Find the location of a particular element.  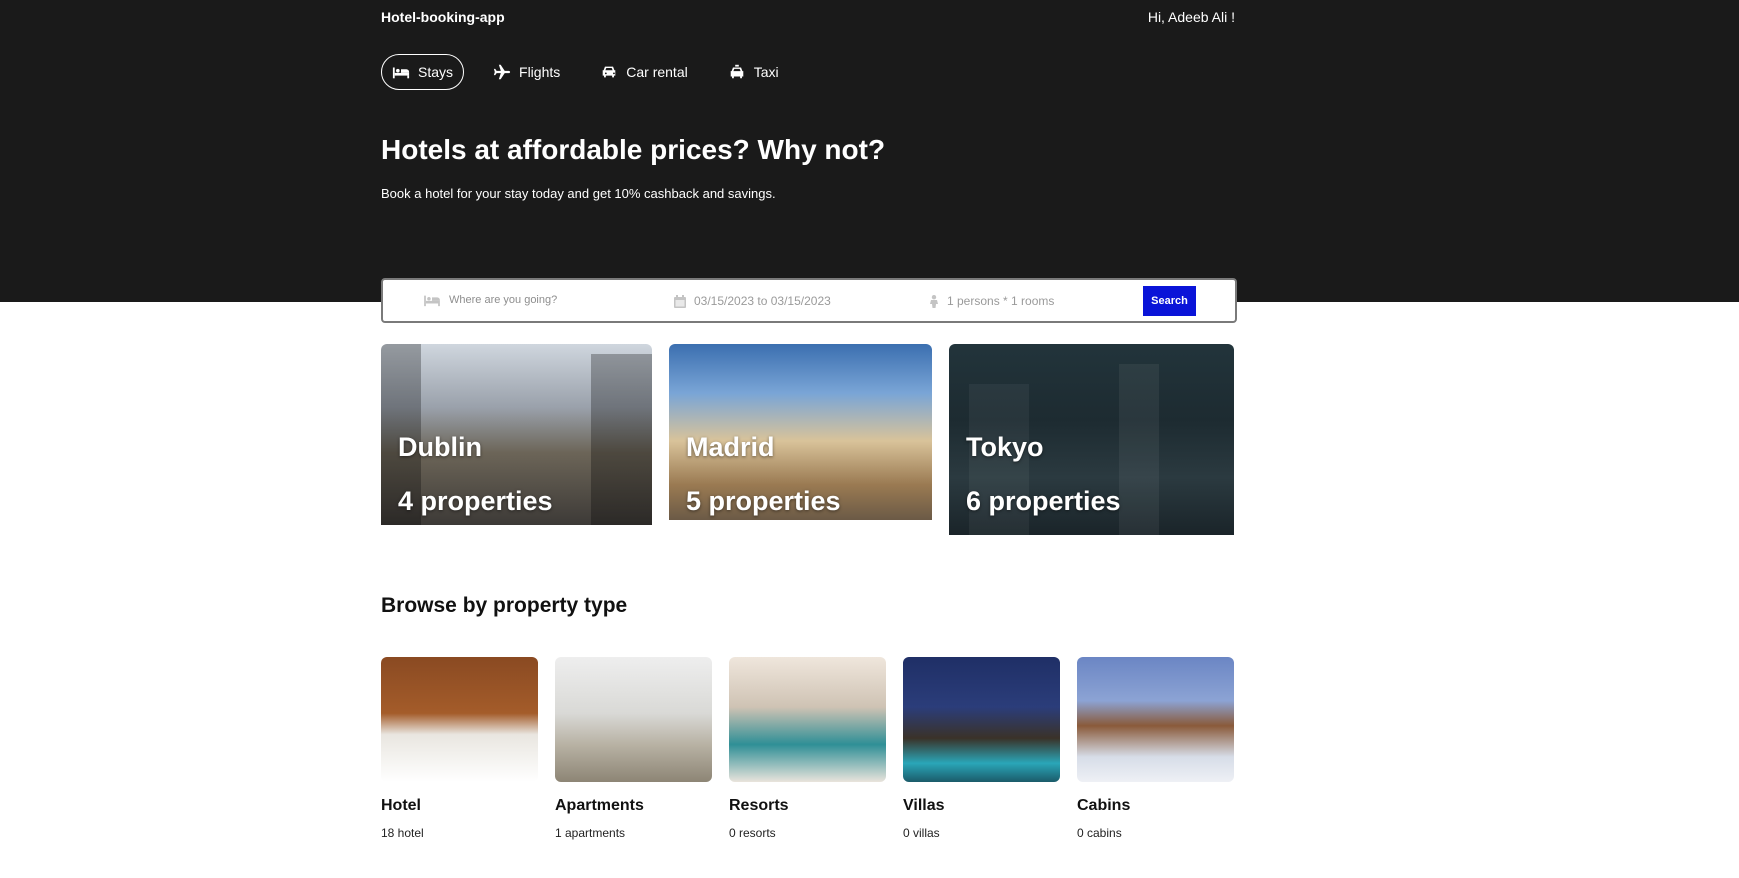

destination-field is located at coordinates (526, 300).